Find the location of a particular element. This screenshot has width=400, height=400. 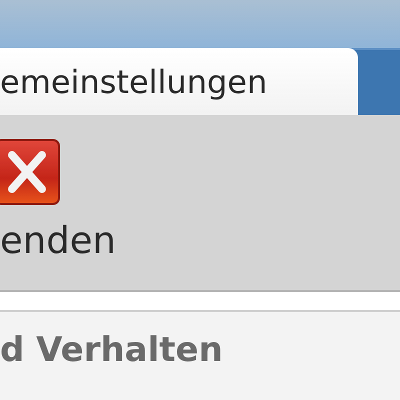

close-button: enden is located at coordinates (58, 200).